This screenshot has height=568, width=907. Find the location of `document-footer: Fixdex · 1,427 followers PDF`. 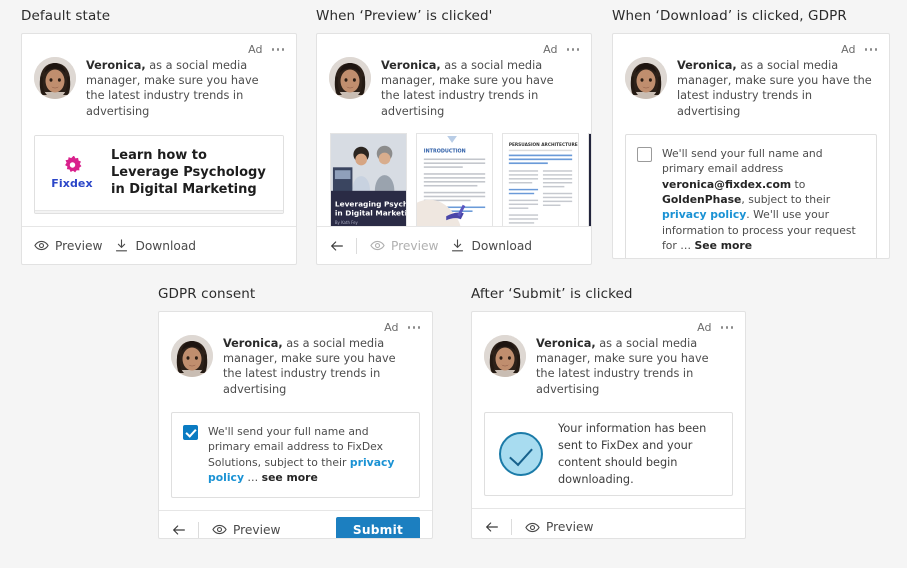

document-footer: Fixdex · 1,427 followers PDF is located at coordinates (159, 211).